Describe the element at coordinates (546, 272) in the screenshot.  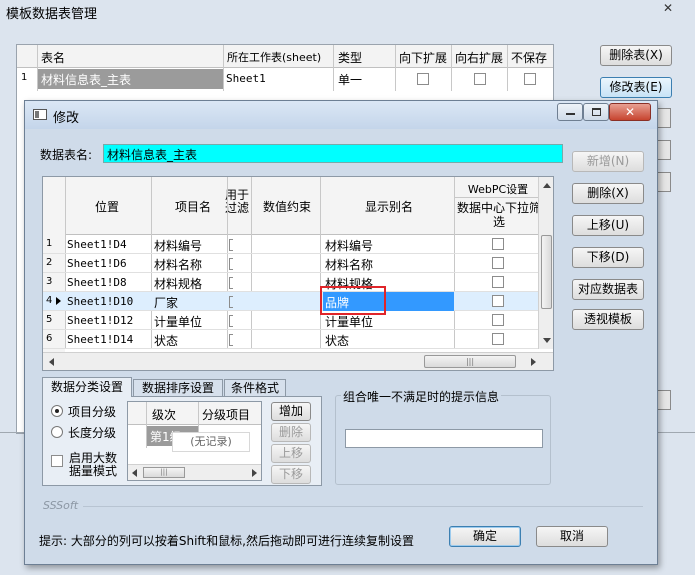
I see `scroll-thumb` at that location.